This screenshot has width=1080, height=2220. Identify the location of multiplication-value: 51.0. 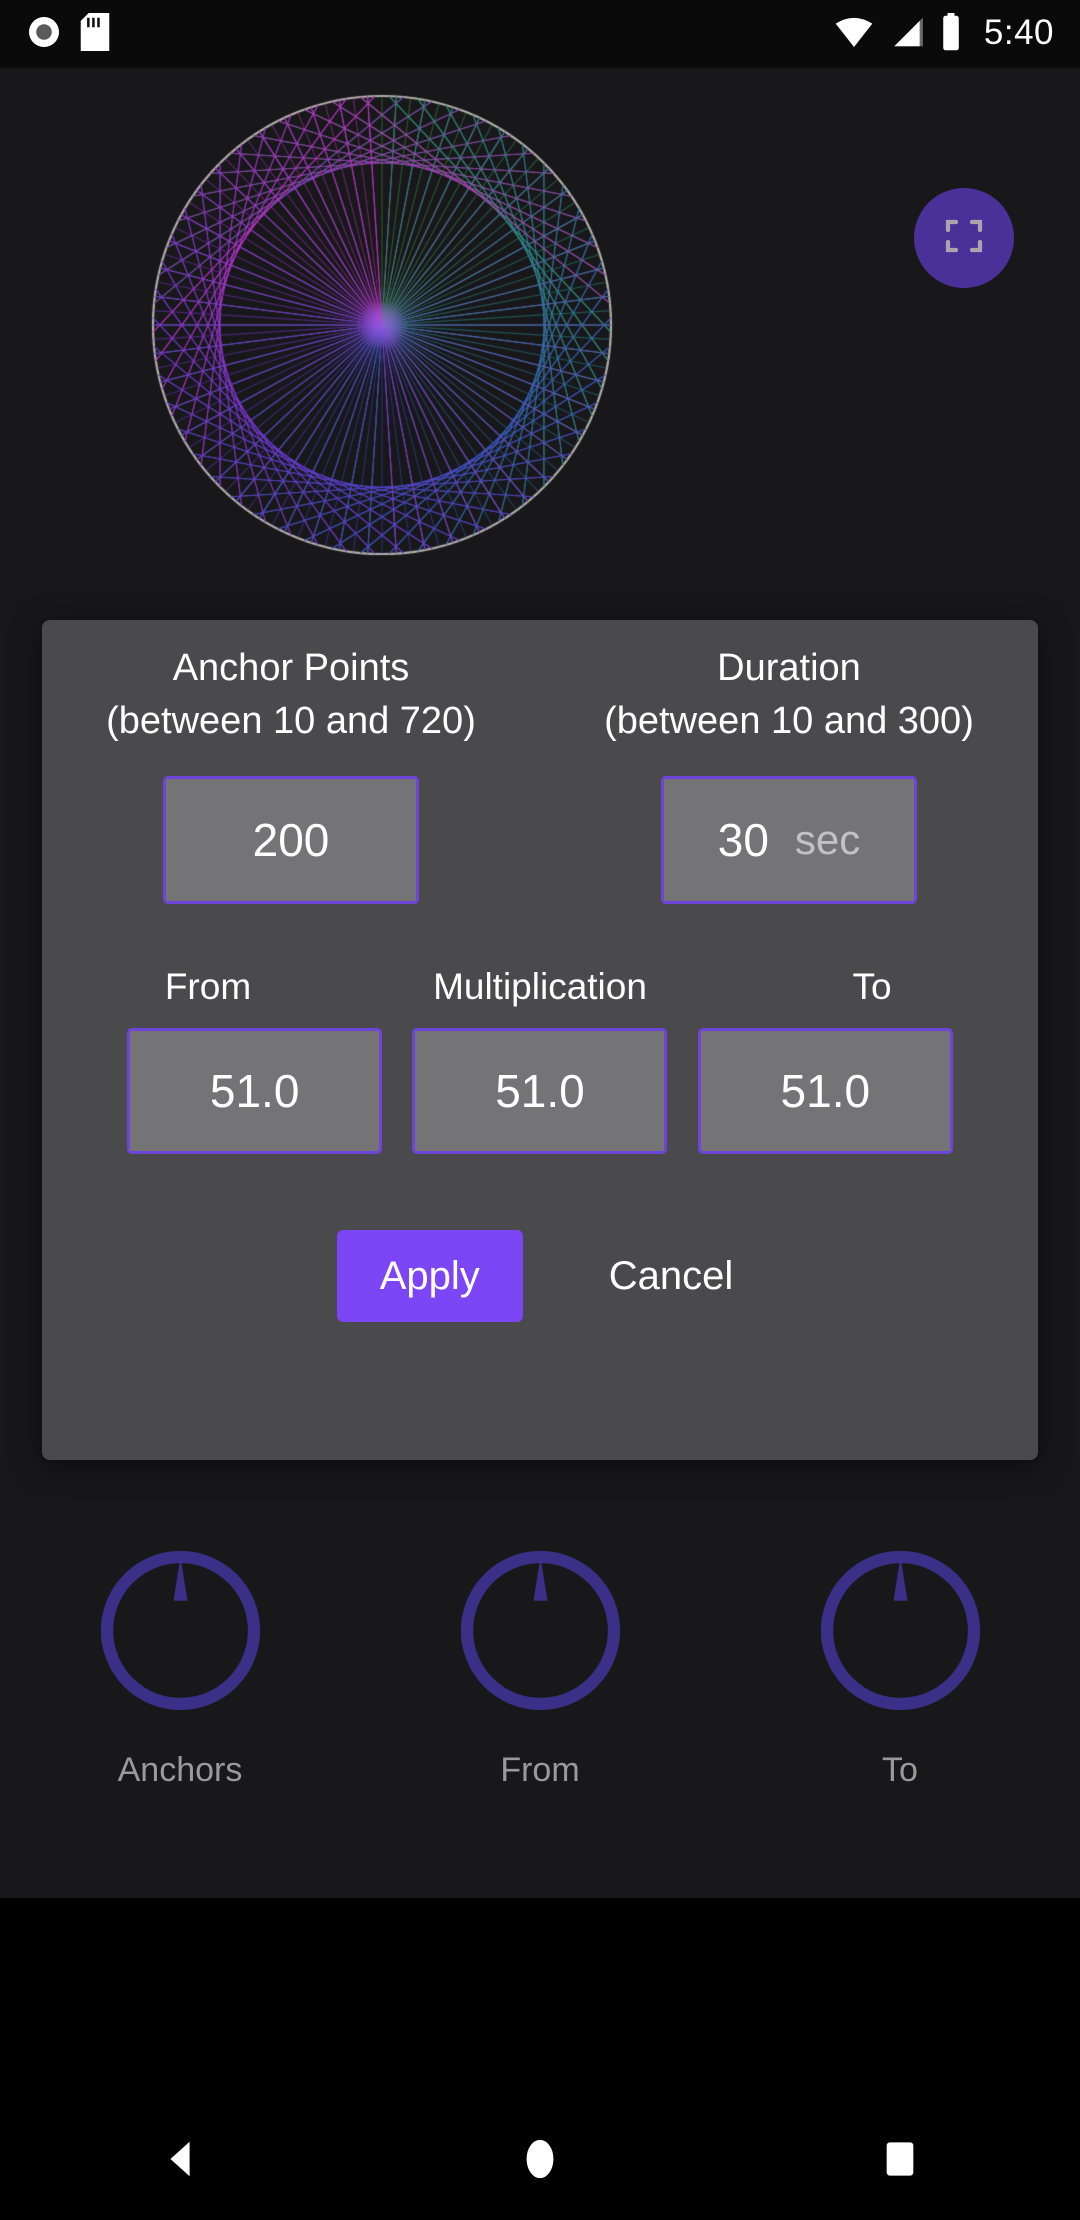
(540, 1091).